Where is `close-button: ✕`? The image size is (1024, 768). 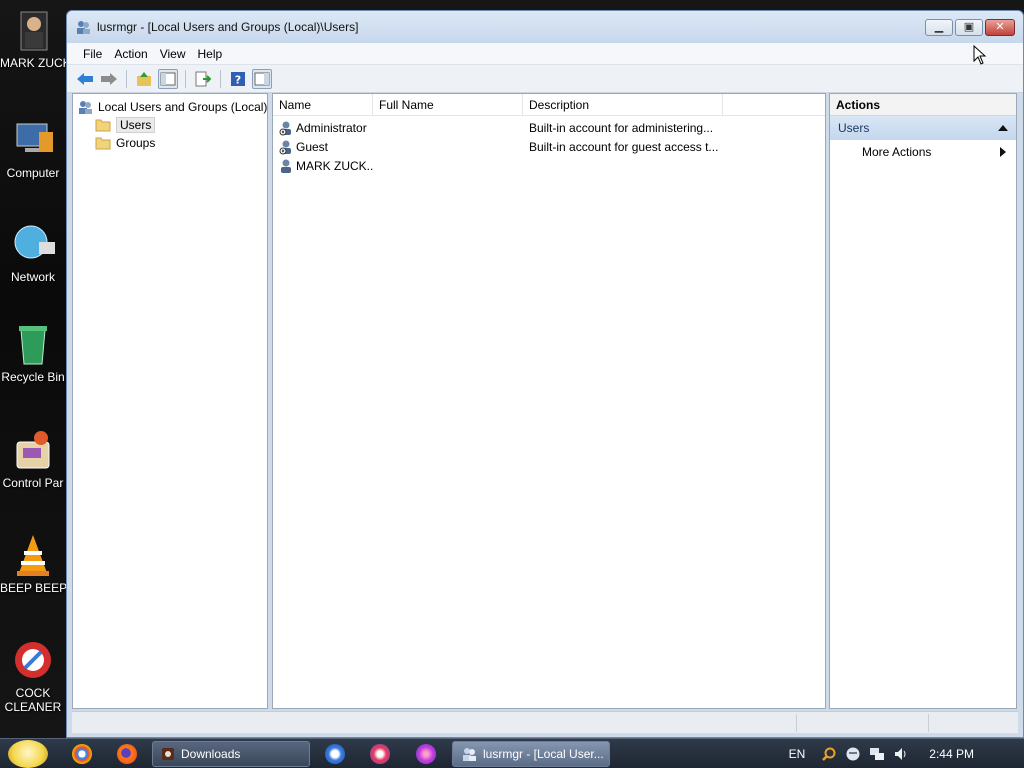 close-button: ✕ is located at coordinates (1000, 27).